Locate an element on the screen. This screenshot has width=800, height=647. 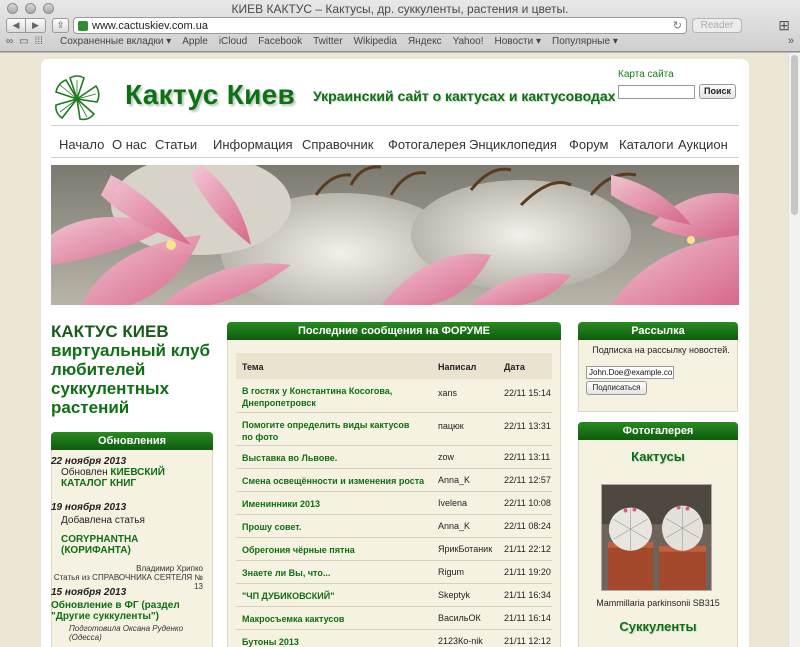
reading-list-icon: ∞ is located at coordinates (9, 41).